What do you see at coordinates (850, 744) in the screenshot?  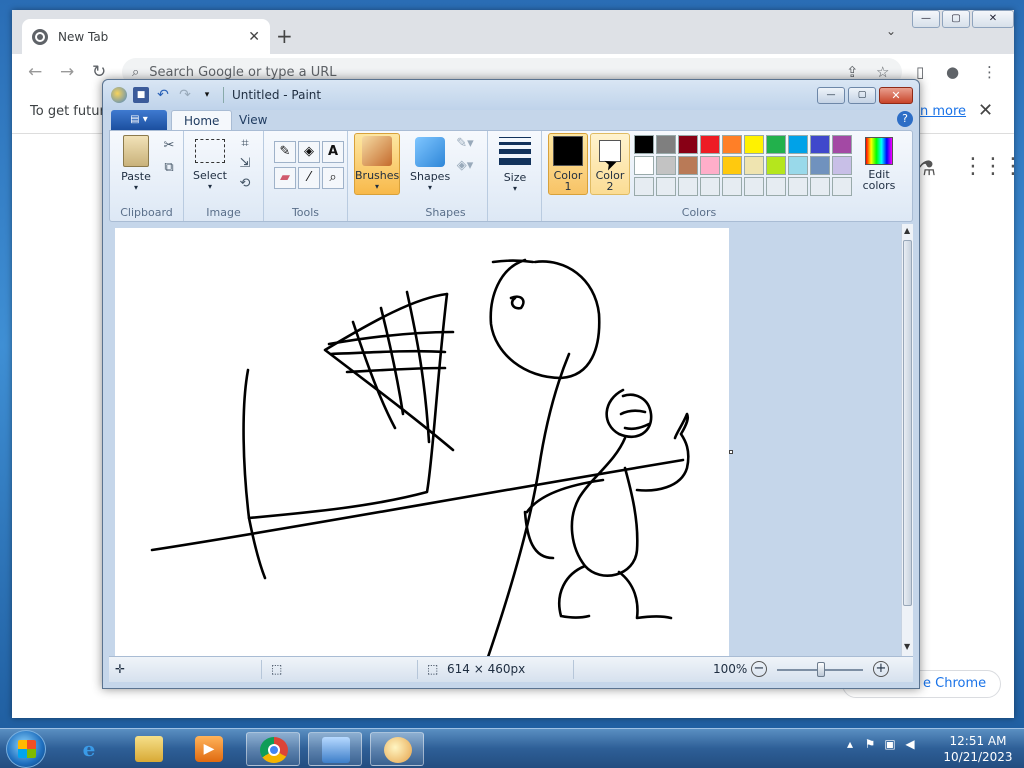 I see `show-hidden-icons-icon: ▴` at bounding box center [850, 744].